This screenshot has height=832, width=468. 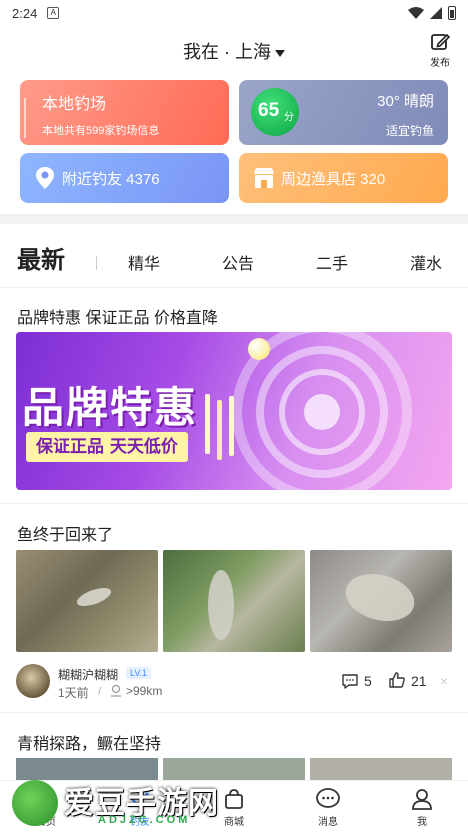 I want to click on nav-messages: 消息, so click(x=328, y=807).